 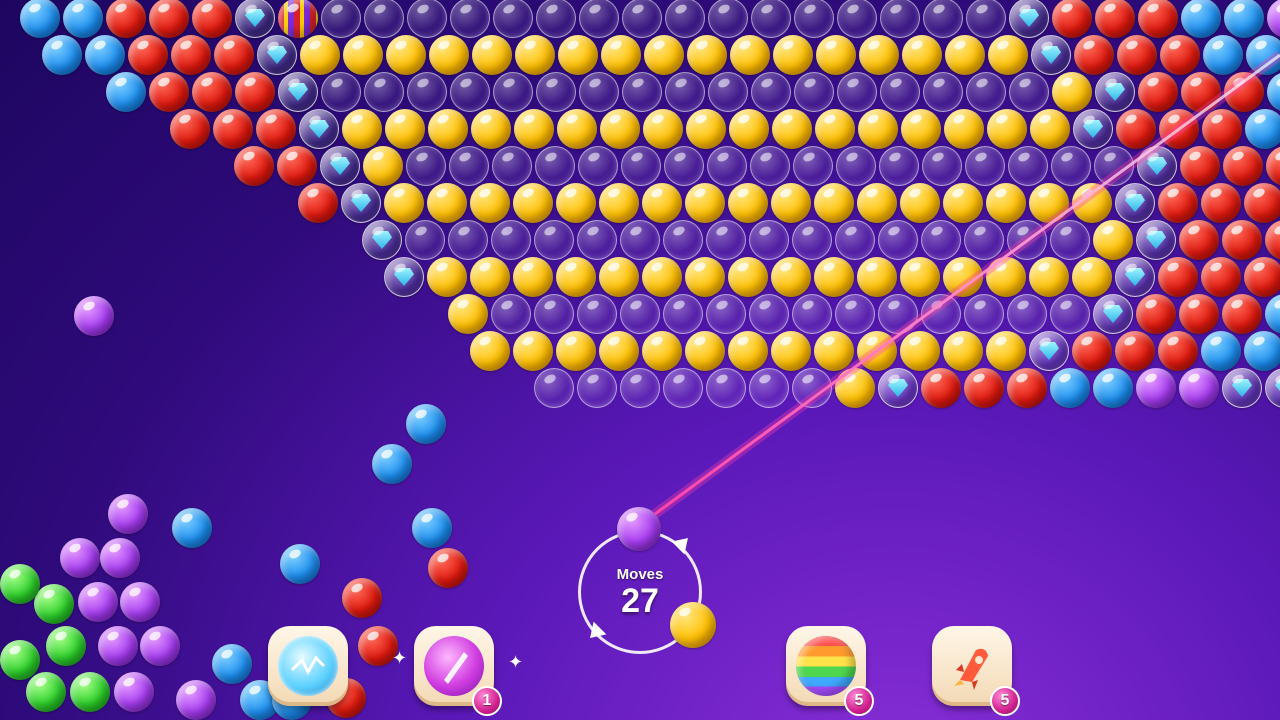 I want to click on magic-brush-booster: 1 ✦ ✦, so click(x=457, y=671).